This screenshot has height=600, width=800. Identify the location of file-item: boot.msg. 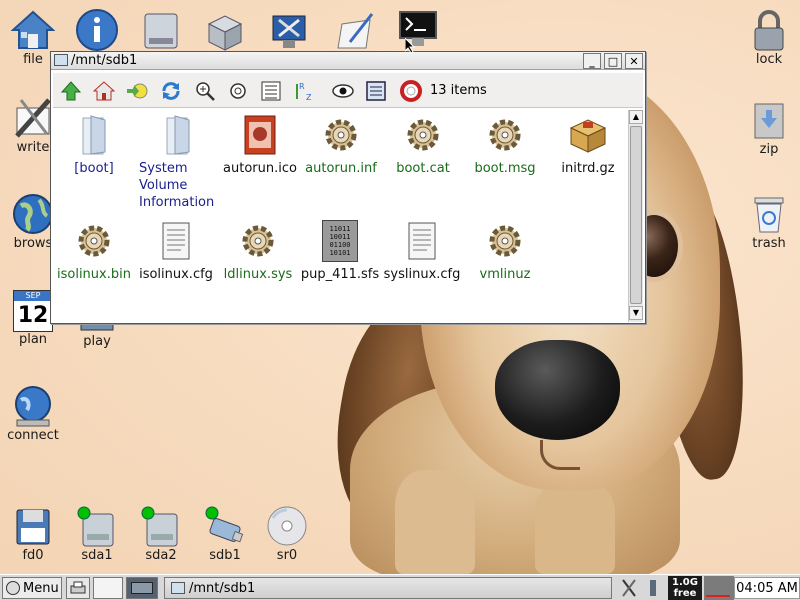
(505, 145).